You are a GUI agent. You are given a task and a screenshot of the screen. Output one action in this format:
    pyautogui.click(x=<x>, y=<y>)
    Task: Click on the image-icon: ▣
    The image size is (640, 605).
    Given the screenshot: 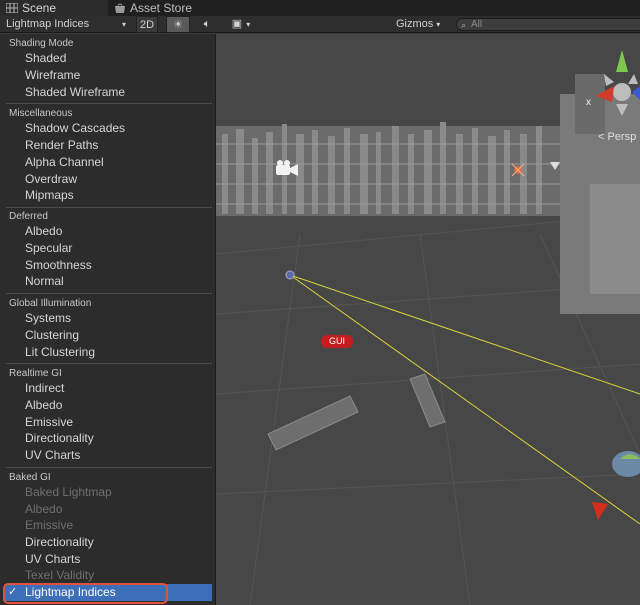 What is the action you would take?
    pyautogui.click(x=237, y=24)
    